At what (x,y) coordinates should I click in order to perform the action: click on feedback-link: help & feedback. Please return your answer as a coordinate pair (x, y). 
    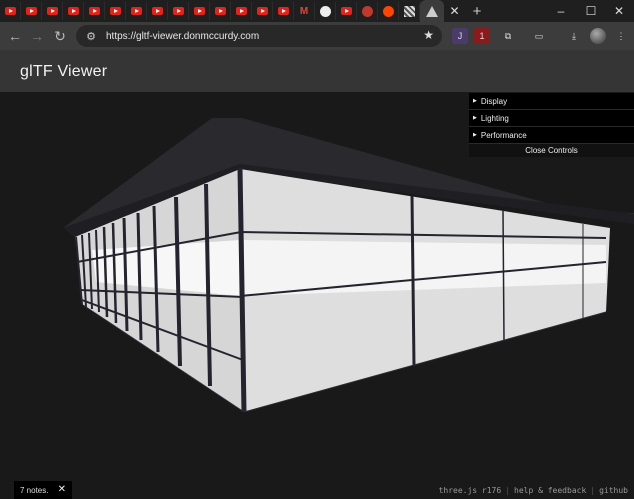
    Looking at the image, I should click on (550, 490).